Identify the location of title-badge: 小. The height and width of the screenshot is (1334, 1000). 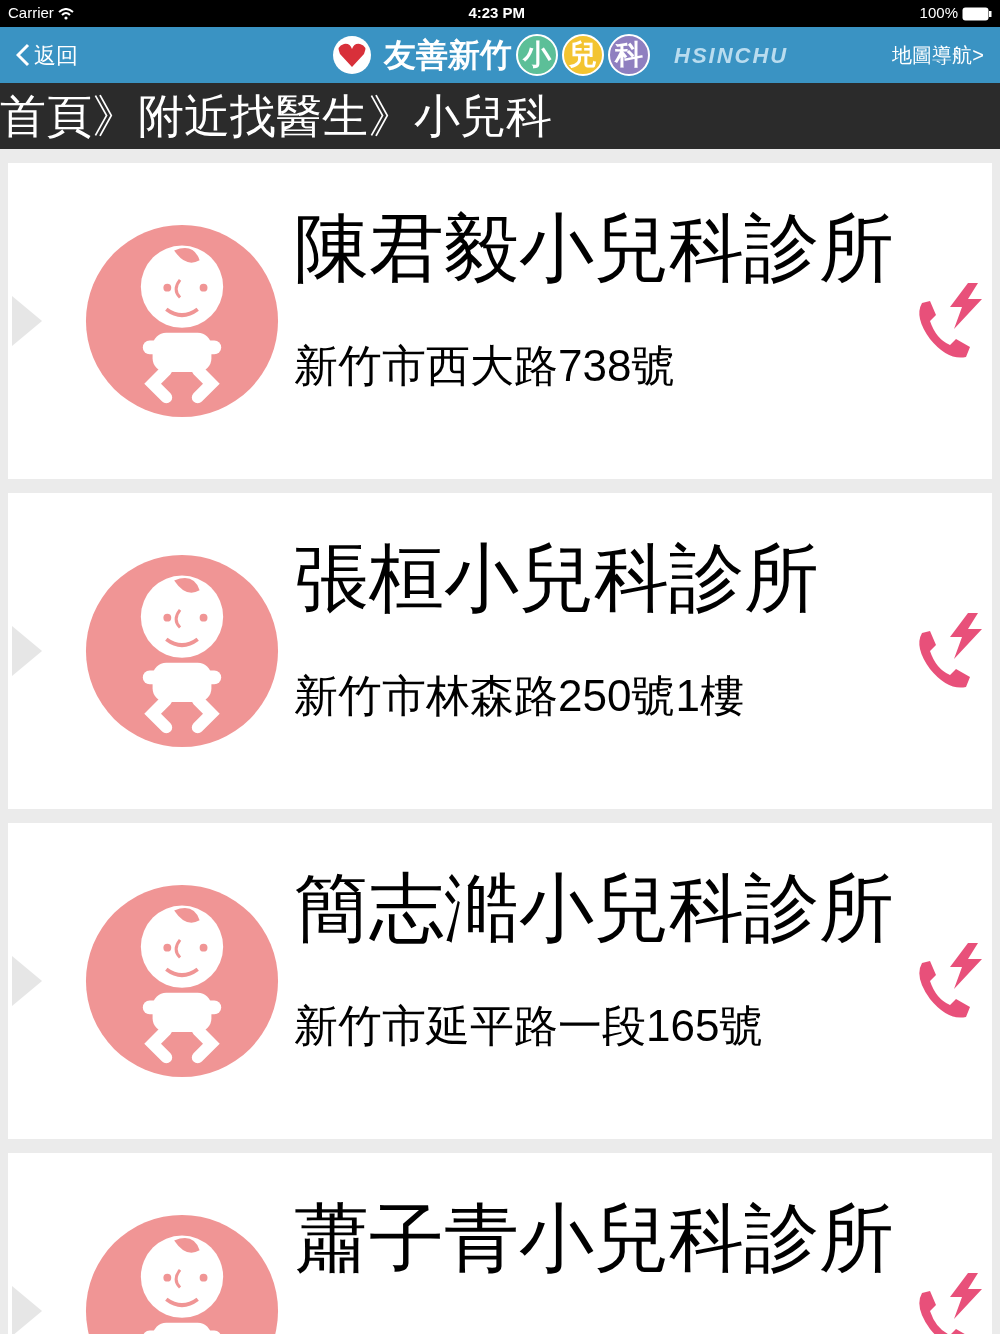
(537, 55).